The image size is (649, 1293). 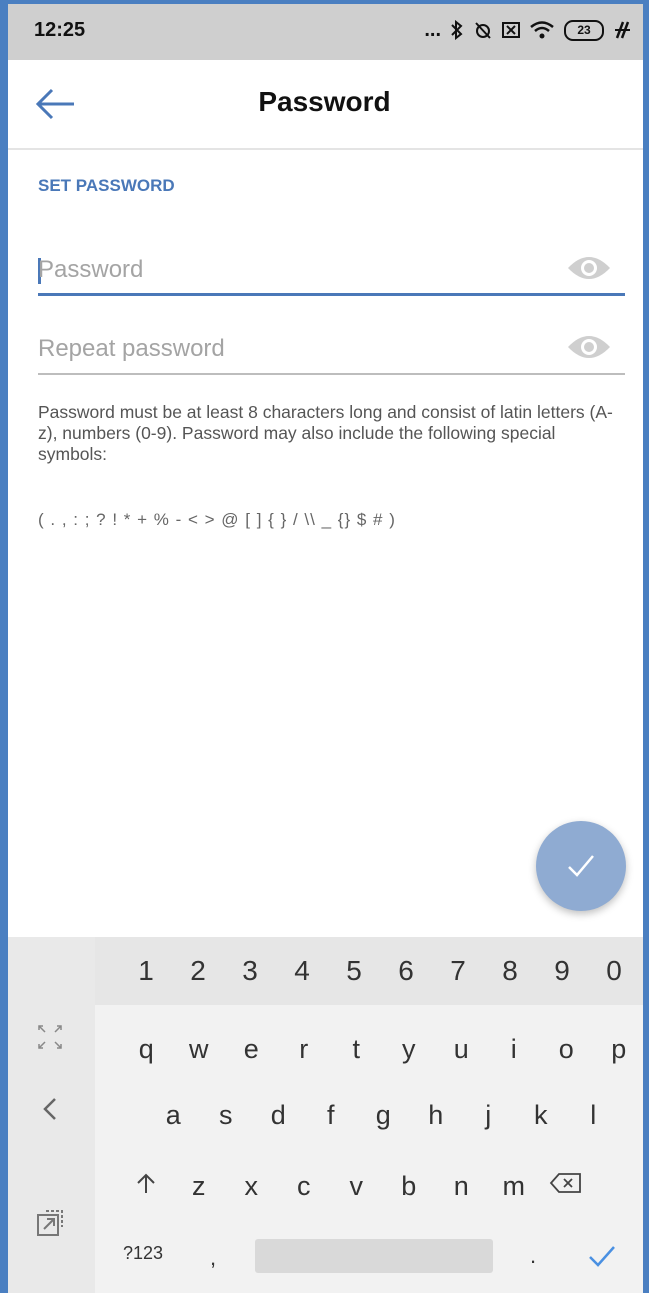 What do you see at coordinates (331, 294) in the screenshot?
I see `password-underline` at bounding box center [331, 294].